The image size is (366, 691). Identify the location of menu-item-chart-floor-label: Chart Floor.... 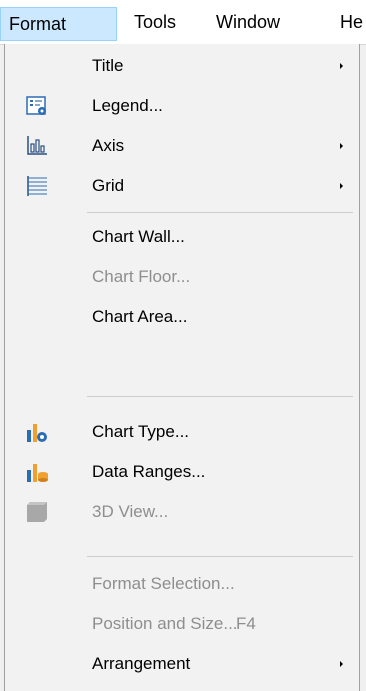
(141, 276).